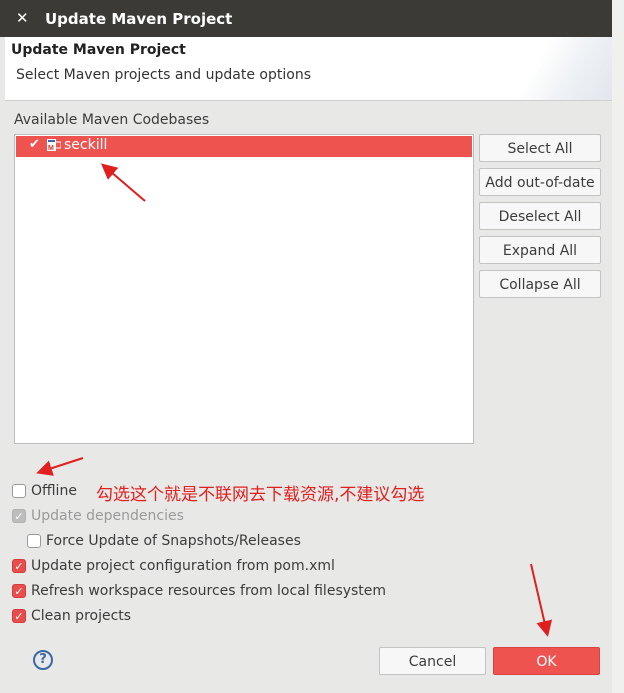 This screenshot has width=624, height=693. I want to click on tree-item-label: seckill, so click(86, 145).